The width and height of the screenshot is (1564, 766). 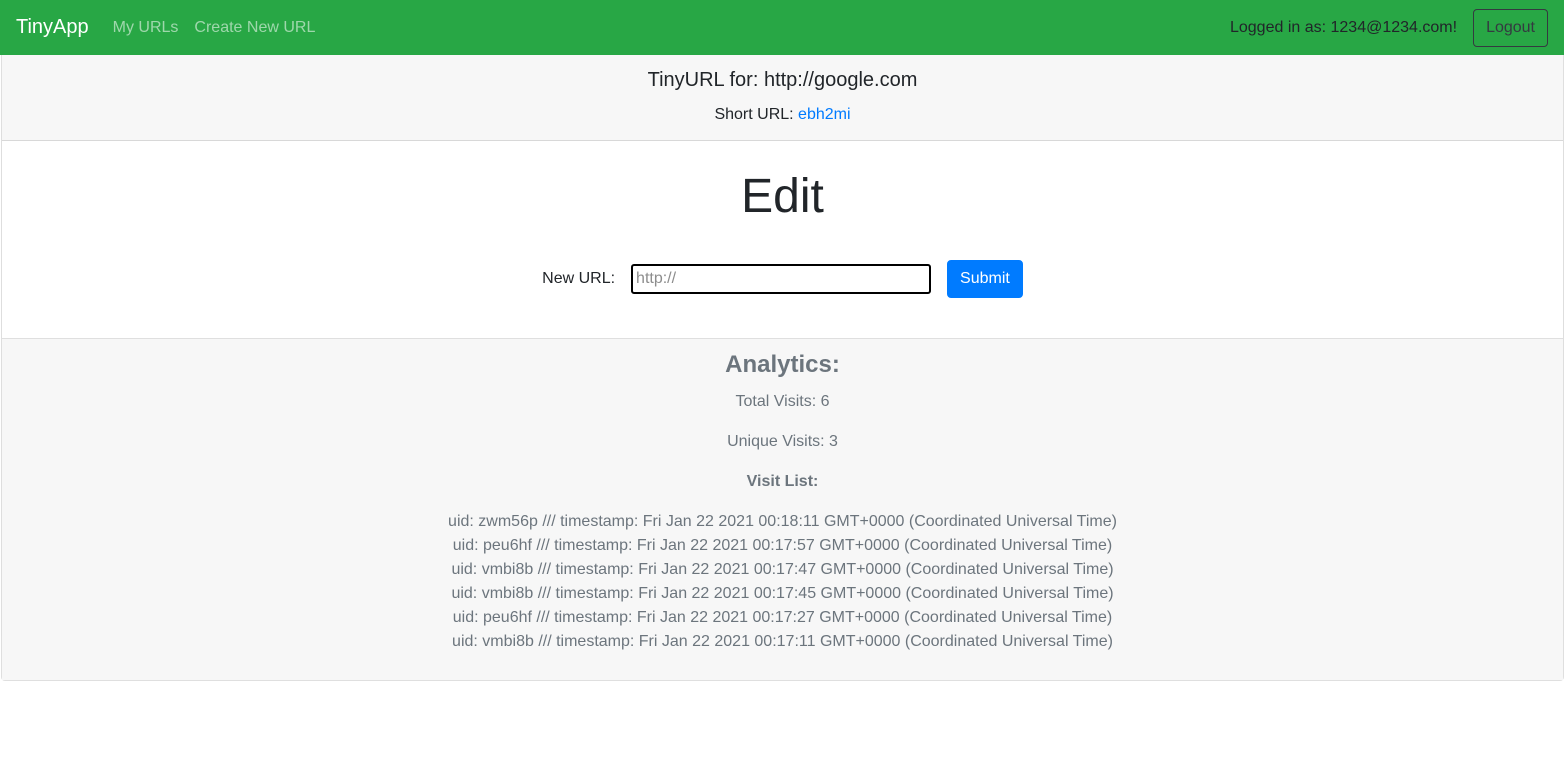 I want to click on short-url-link: ebh2mi, so click(x=824, y=114).